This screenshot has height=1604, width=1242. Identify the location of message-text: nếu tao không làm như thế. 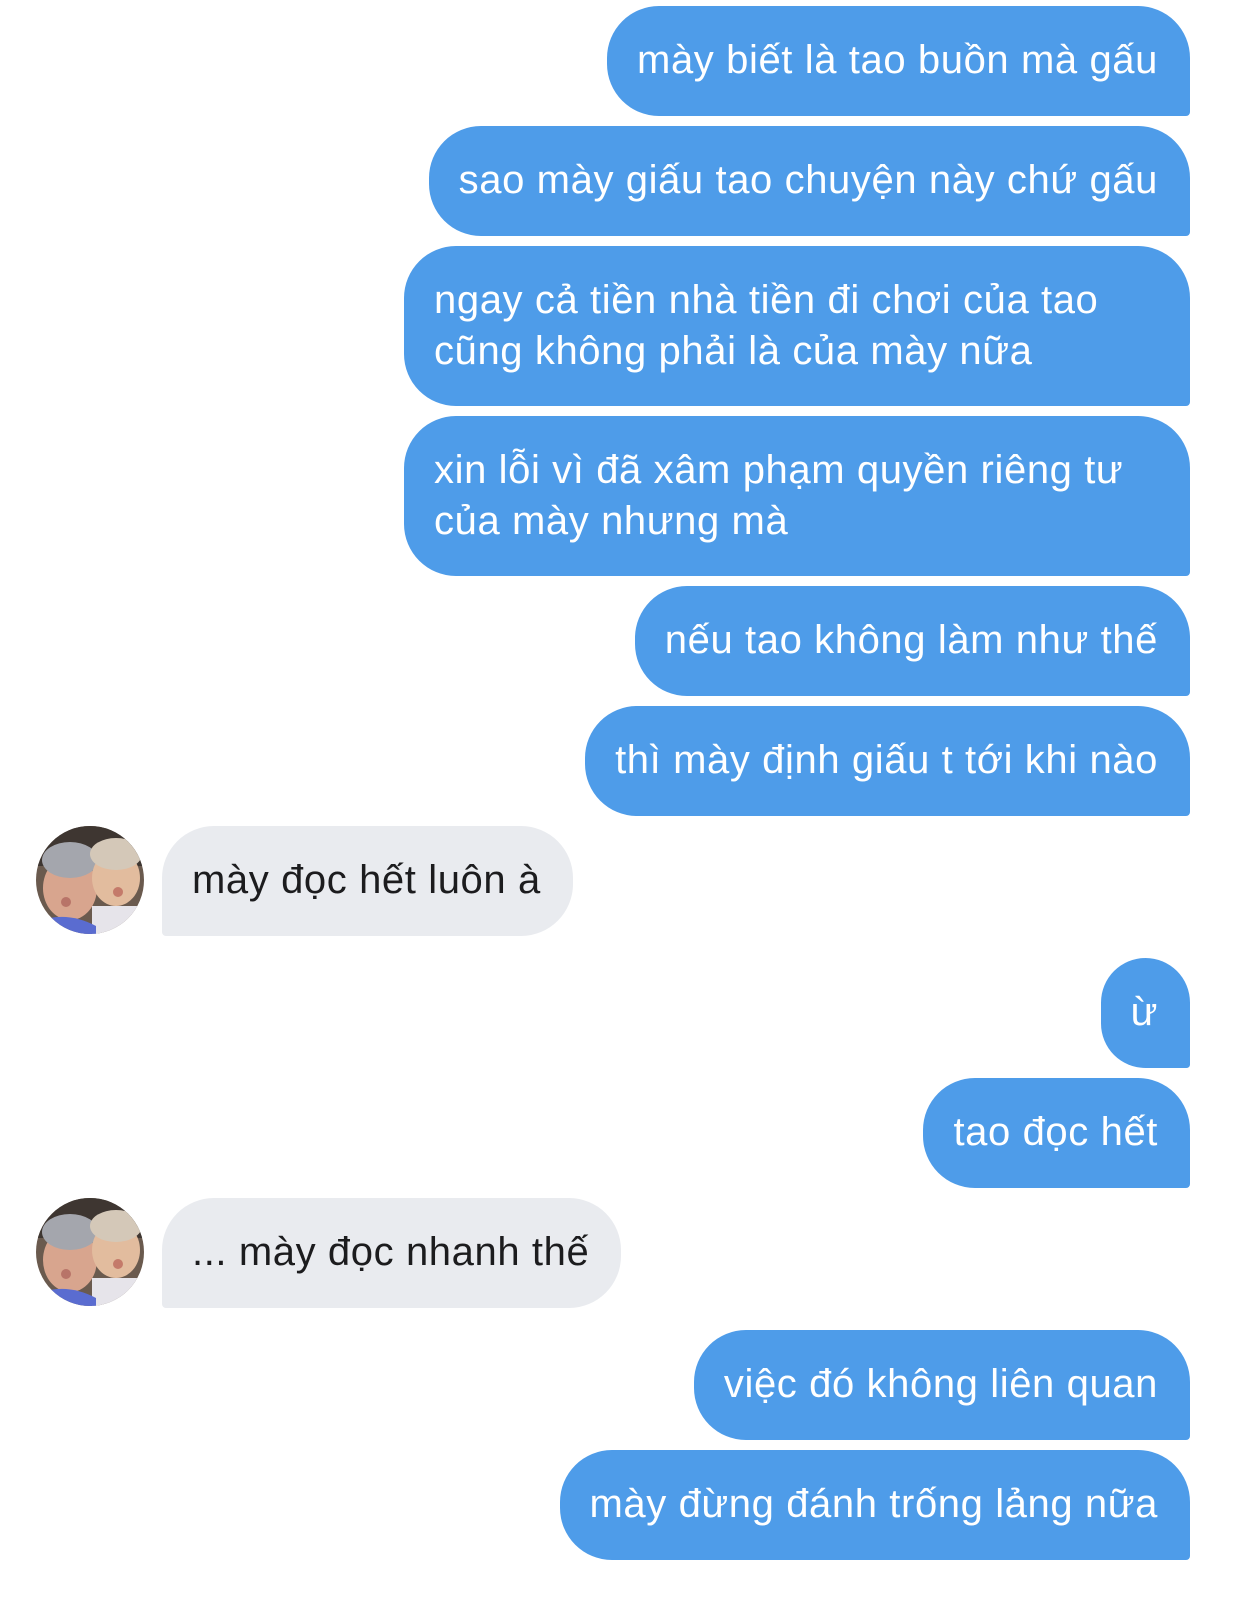
(911, 640).